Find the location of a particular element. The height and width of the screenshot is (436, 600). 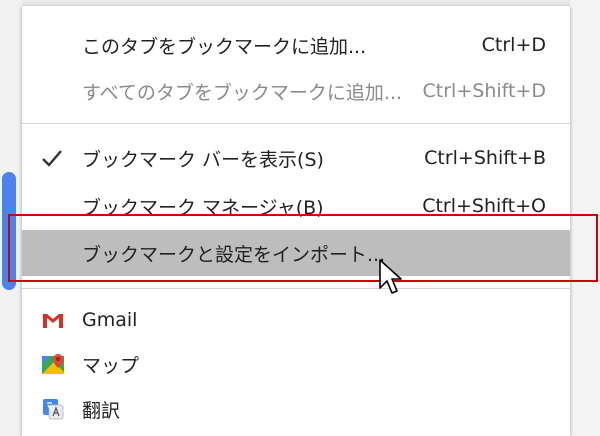

translate-icon is located at coordinates (53, 409).